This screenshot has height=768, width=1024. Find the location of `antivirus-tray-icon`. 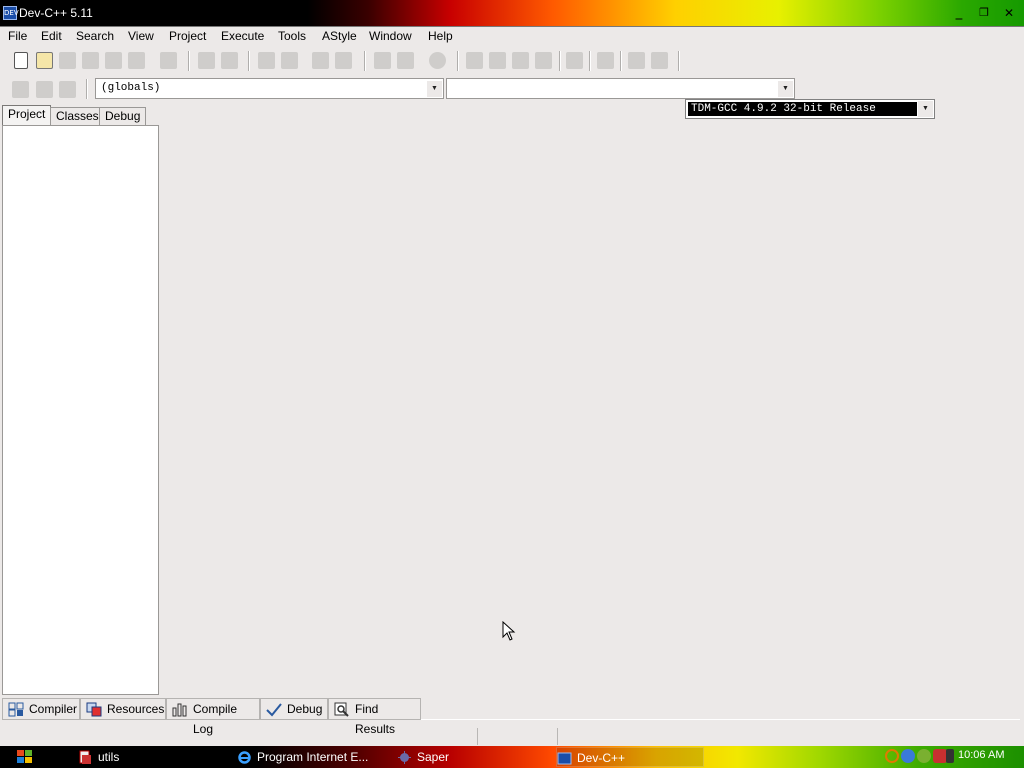

antivirus-tray-icon is located at coordinates (924, 756).